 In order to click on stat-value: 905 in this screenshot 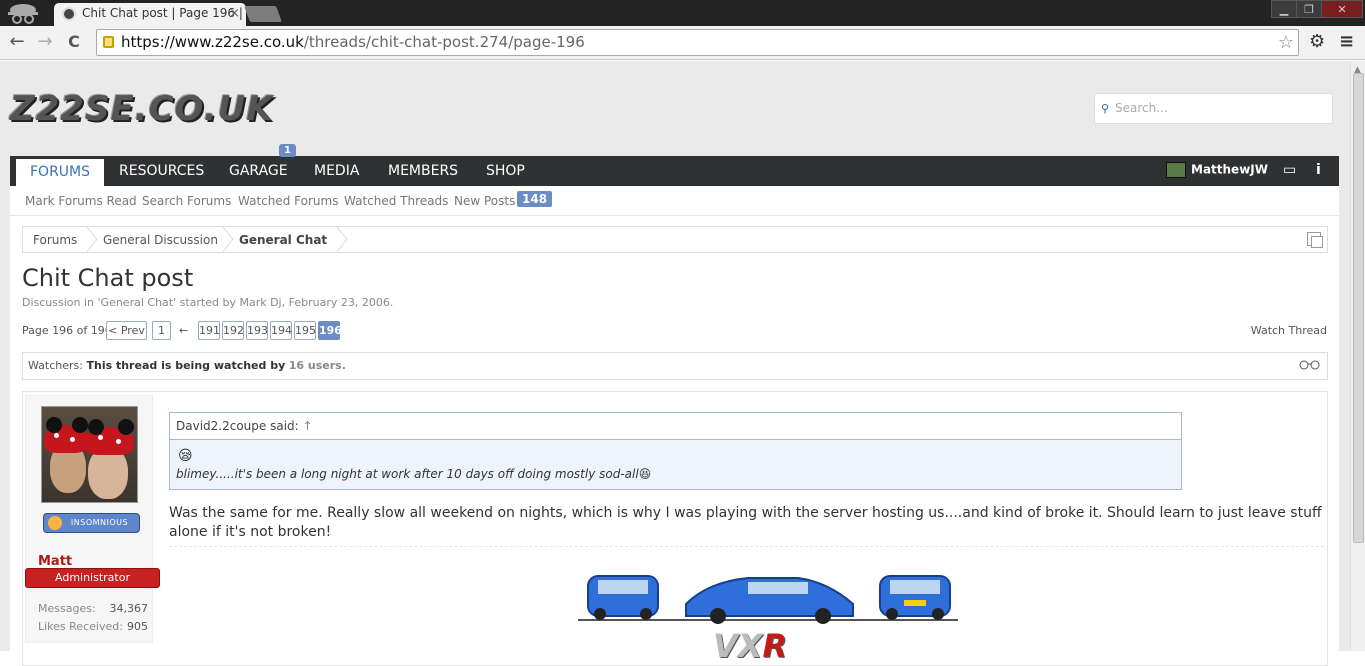, I will do `click(137, 626)`.